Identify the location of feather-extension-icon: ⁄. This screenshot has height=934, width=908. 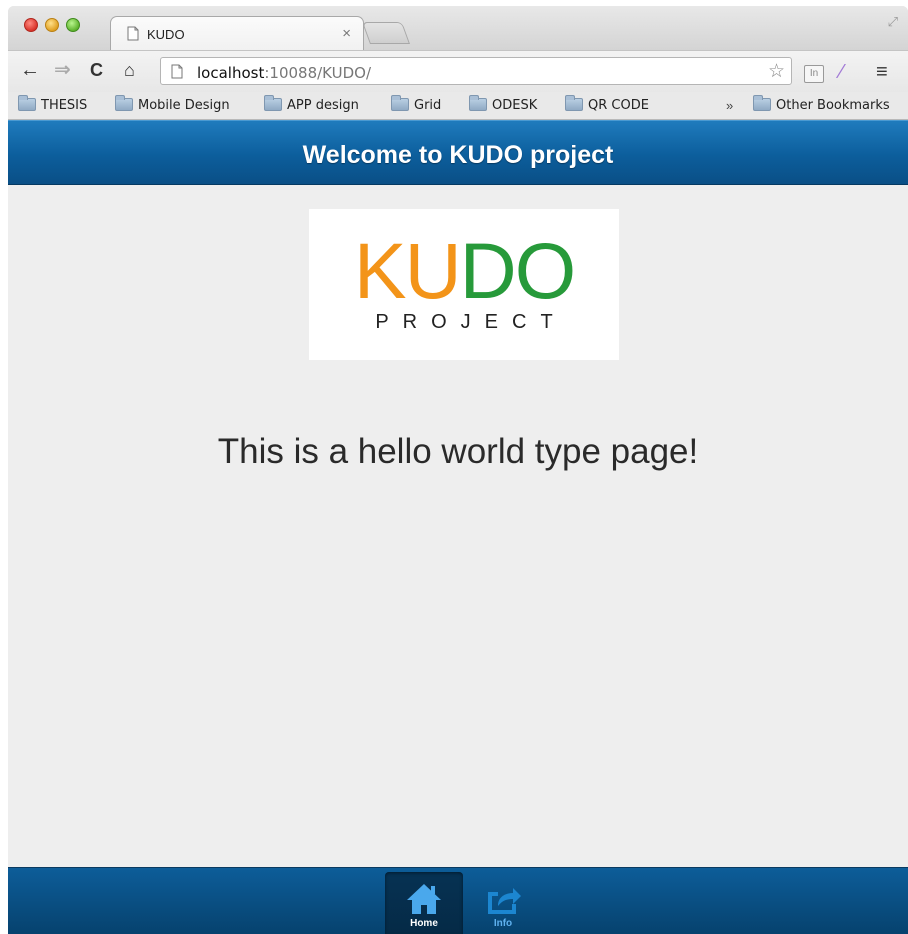
(841, 72).